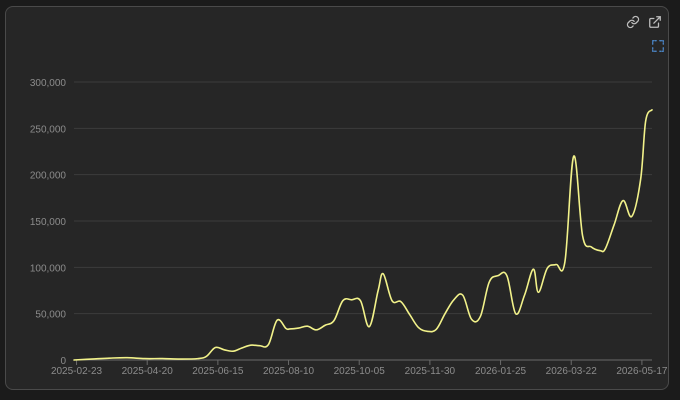 This screenshot has width=680, height=400. Describe the element at coordinates (48, 268) in the screenshot. I see `y-tick-label: 100,000` at that location.